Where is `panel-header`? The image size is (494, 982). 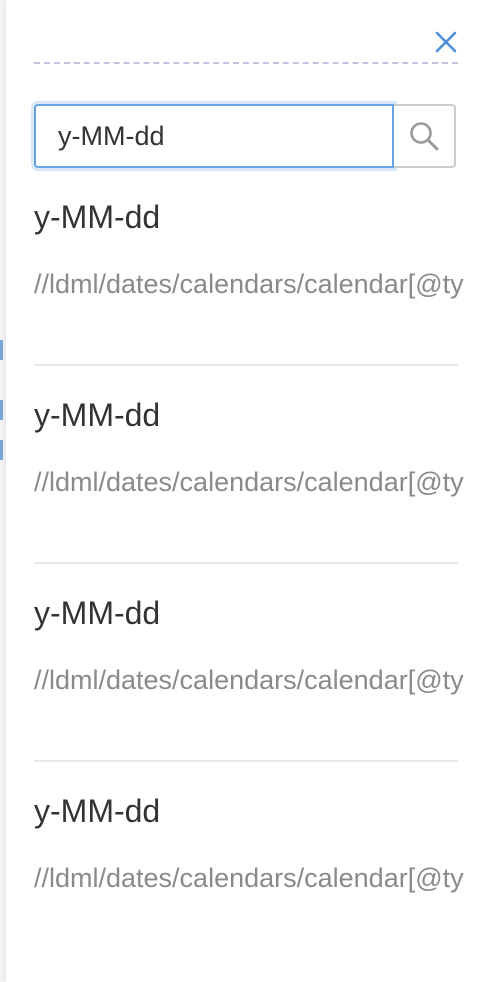
panel-header is located at coordinates (246, 43).